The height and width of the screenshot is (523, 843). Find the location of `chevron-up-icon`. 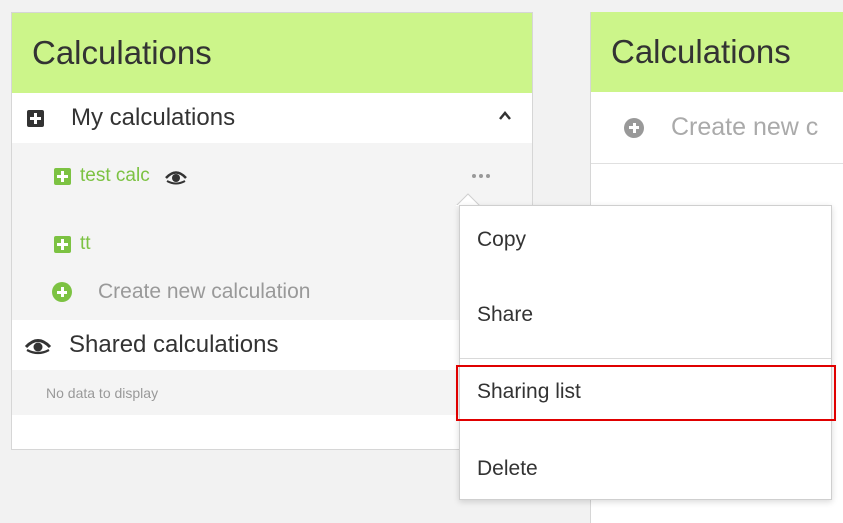

chevron-up-icon is located at coordinates (505, 116).